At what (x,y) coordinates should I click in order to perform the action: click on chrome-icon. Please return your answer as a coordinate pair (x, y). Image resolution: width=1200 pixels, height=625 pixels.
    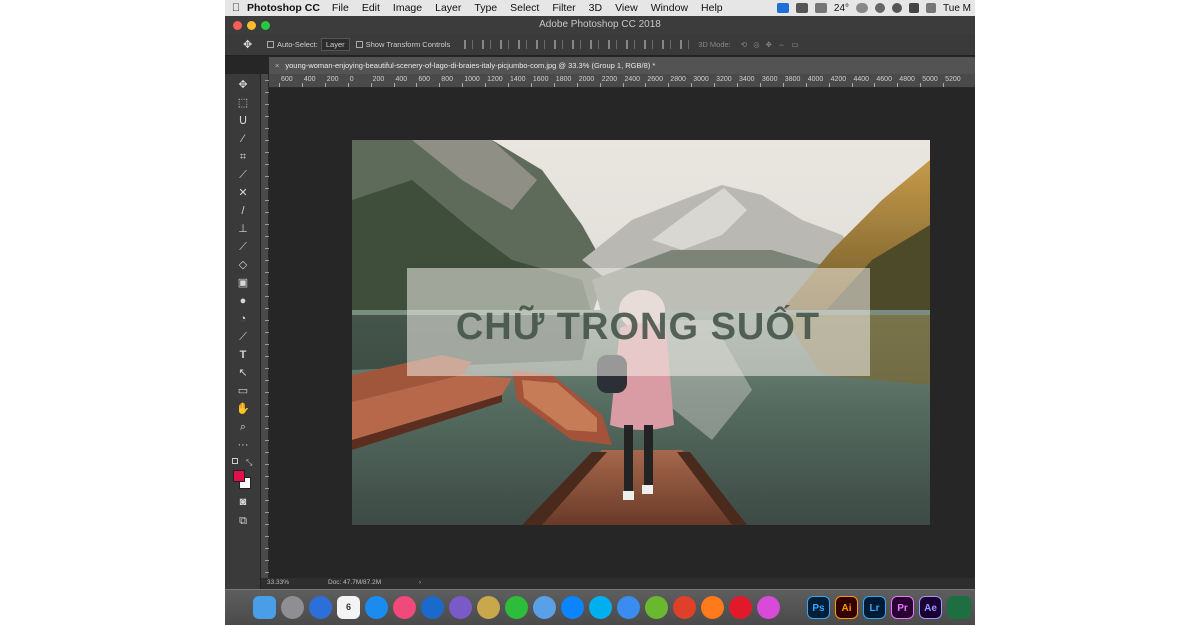
    Looking at the image, I should click on (684, 607).